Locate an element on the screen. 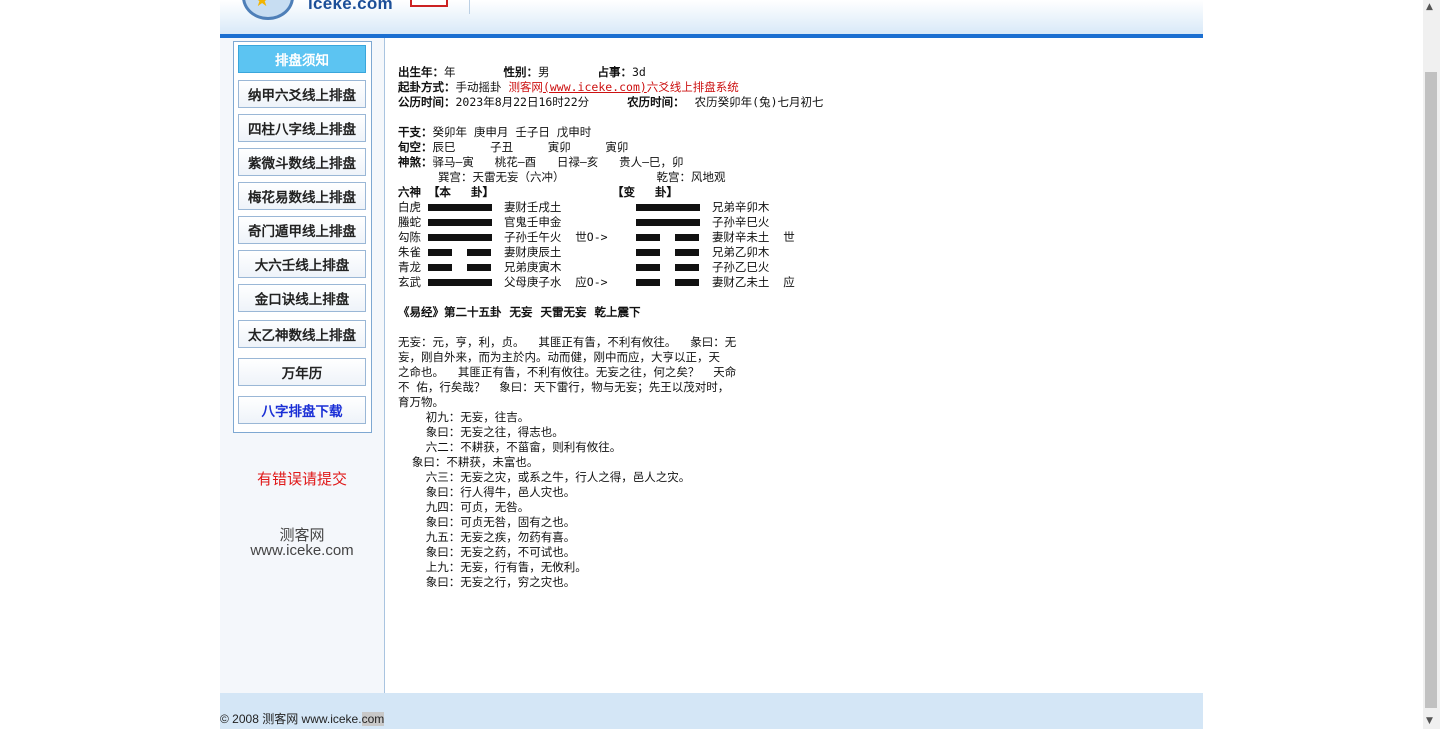  classic-text-line: 不 佑，行矣哉？ 象曰：天下雷行，物与无妄；先王以茂对时， is located at coordinates (564, 387).